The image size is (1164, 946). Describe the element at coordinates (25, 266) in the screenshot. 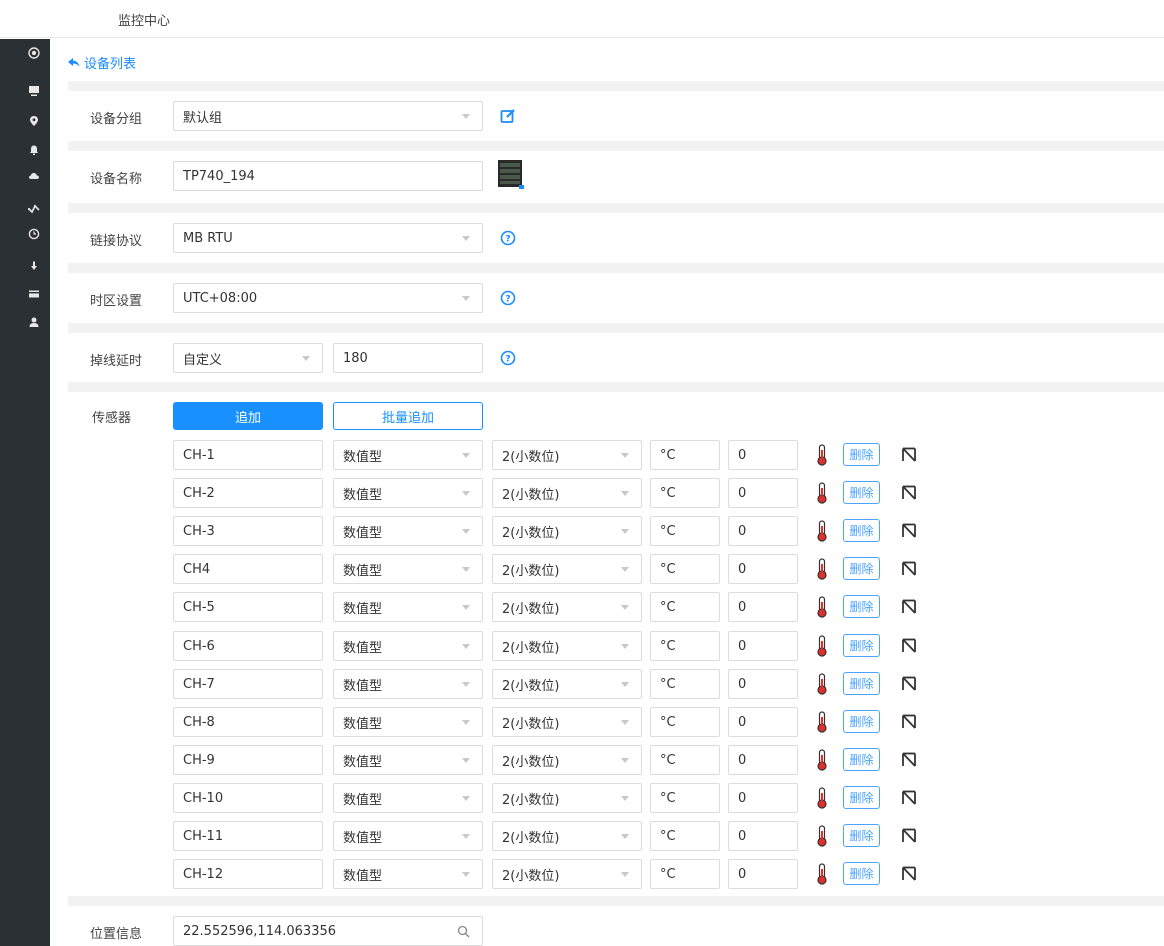

I see `sidebar-item-download` at that location.